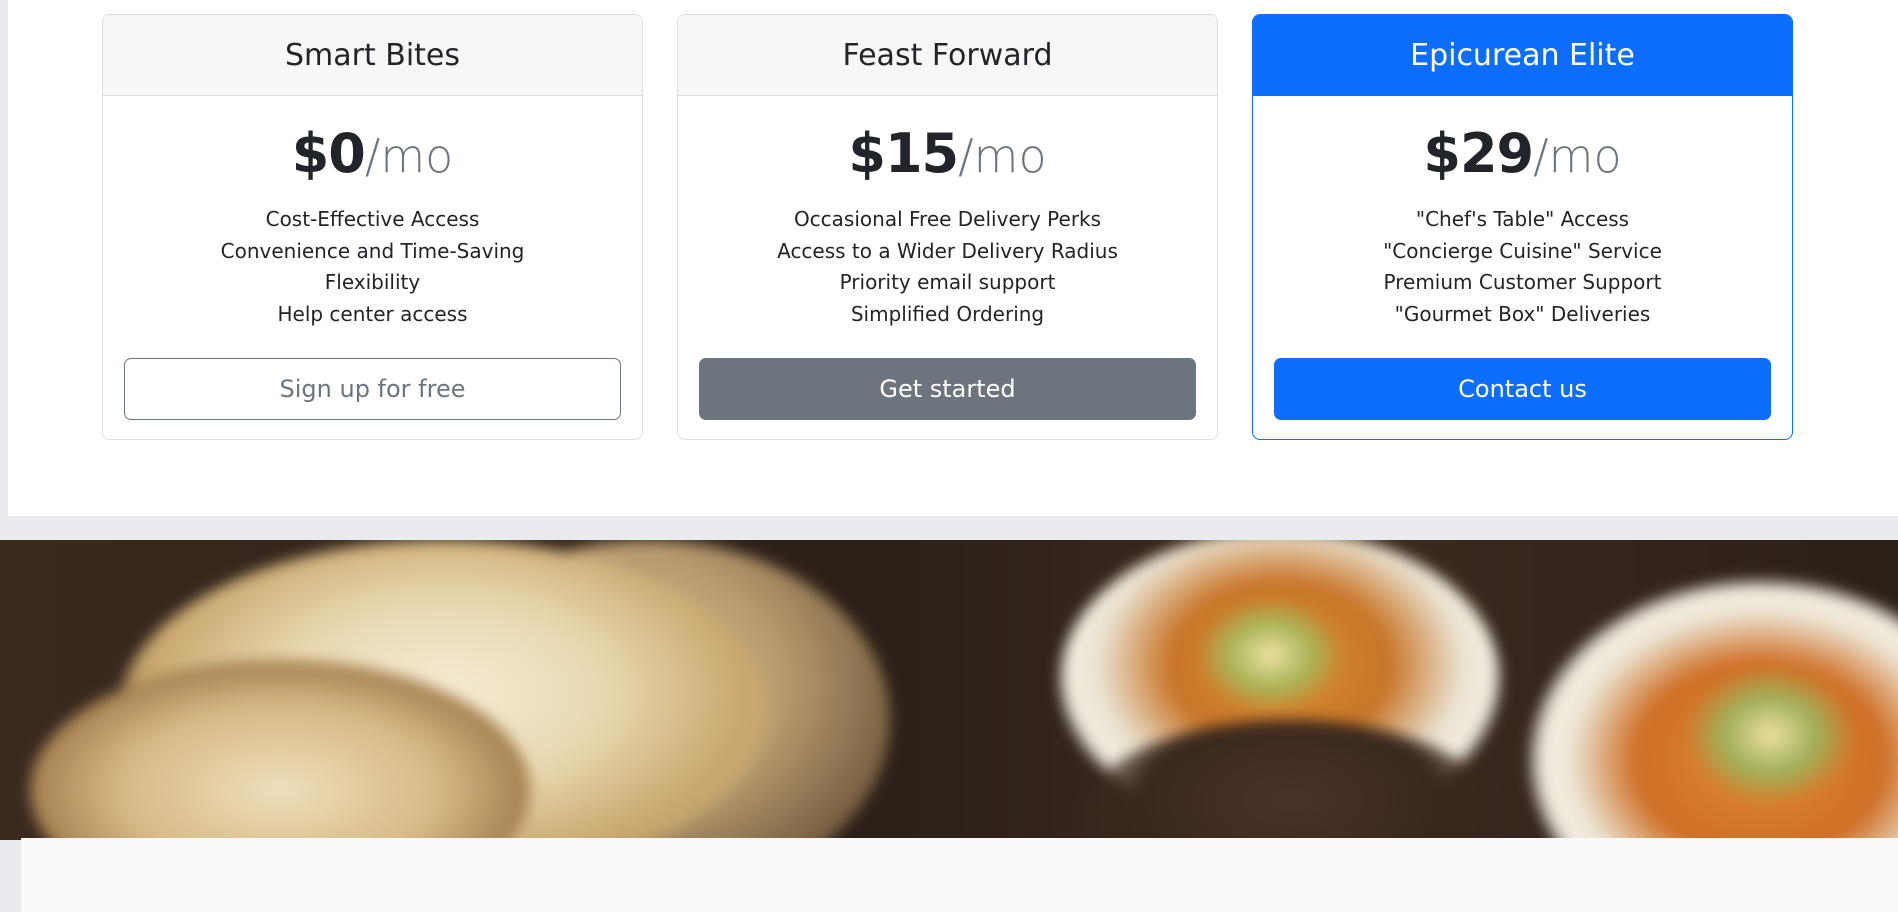 The width and height of the screenshot is (1898, 912). What do you see at coordinates (1522, 282) in the screenshot?
I see `feature-item: Premium Customer Support` at bounding box center [1522, 282].